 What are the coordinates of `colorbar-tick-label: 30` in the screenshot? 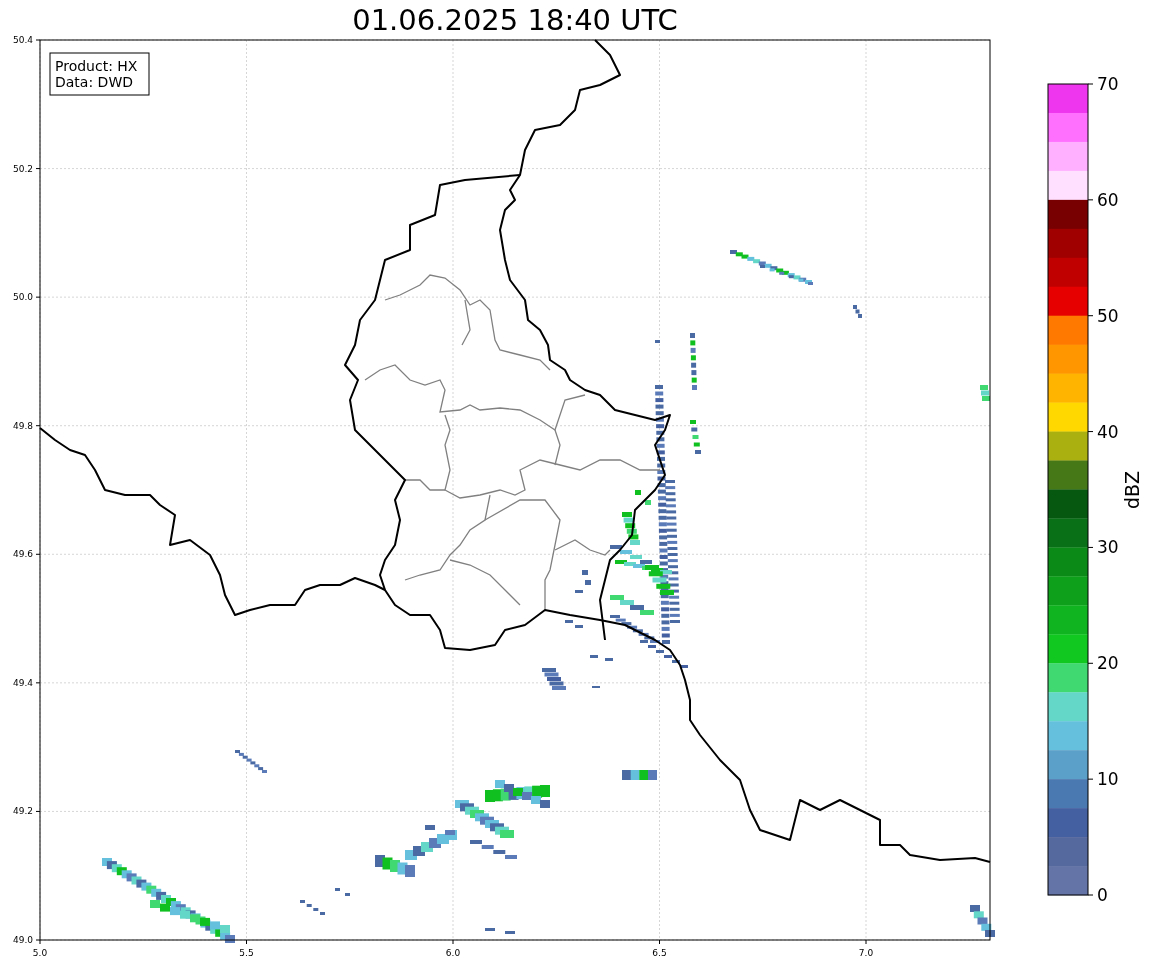 It's located at (1108, 547).